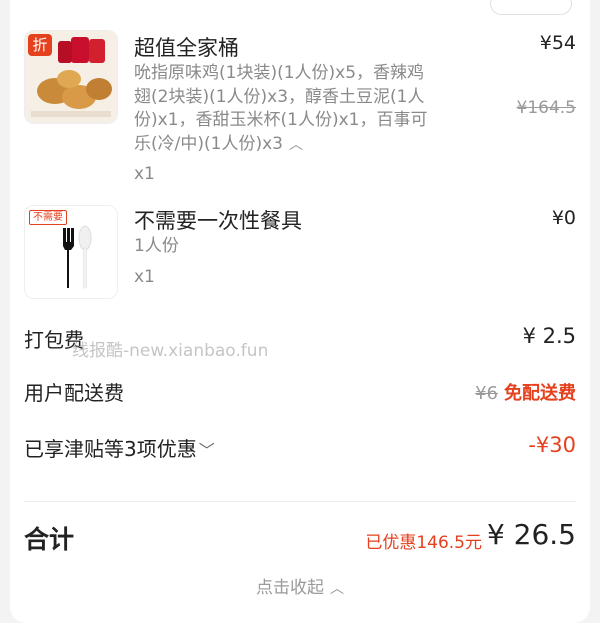 This screenshot has height=623, width=600. I want to click on no-need-badge: 不需要, so click(48, 217).